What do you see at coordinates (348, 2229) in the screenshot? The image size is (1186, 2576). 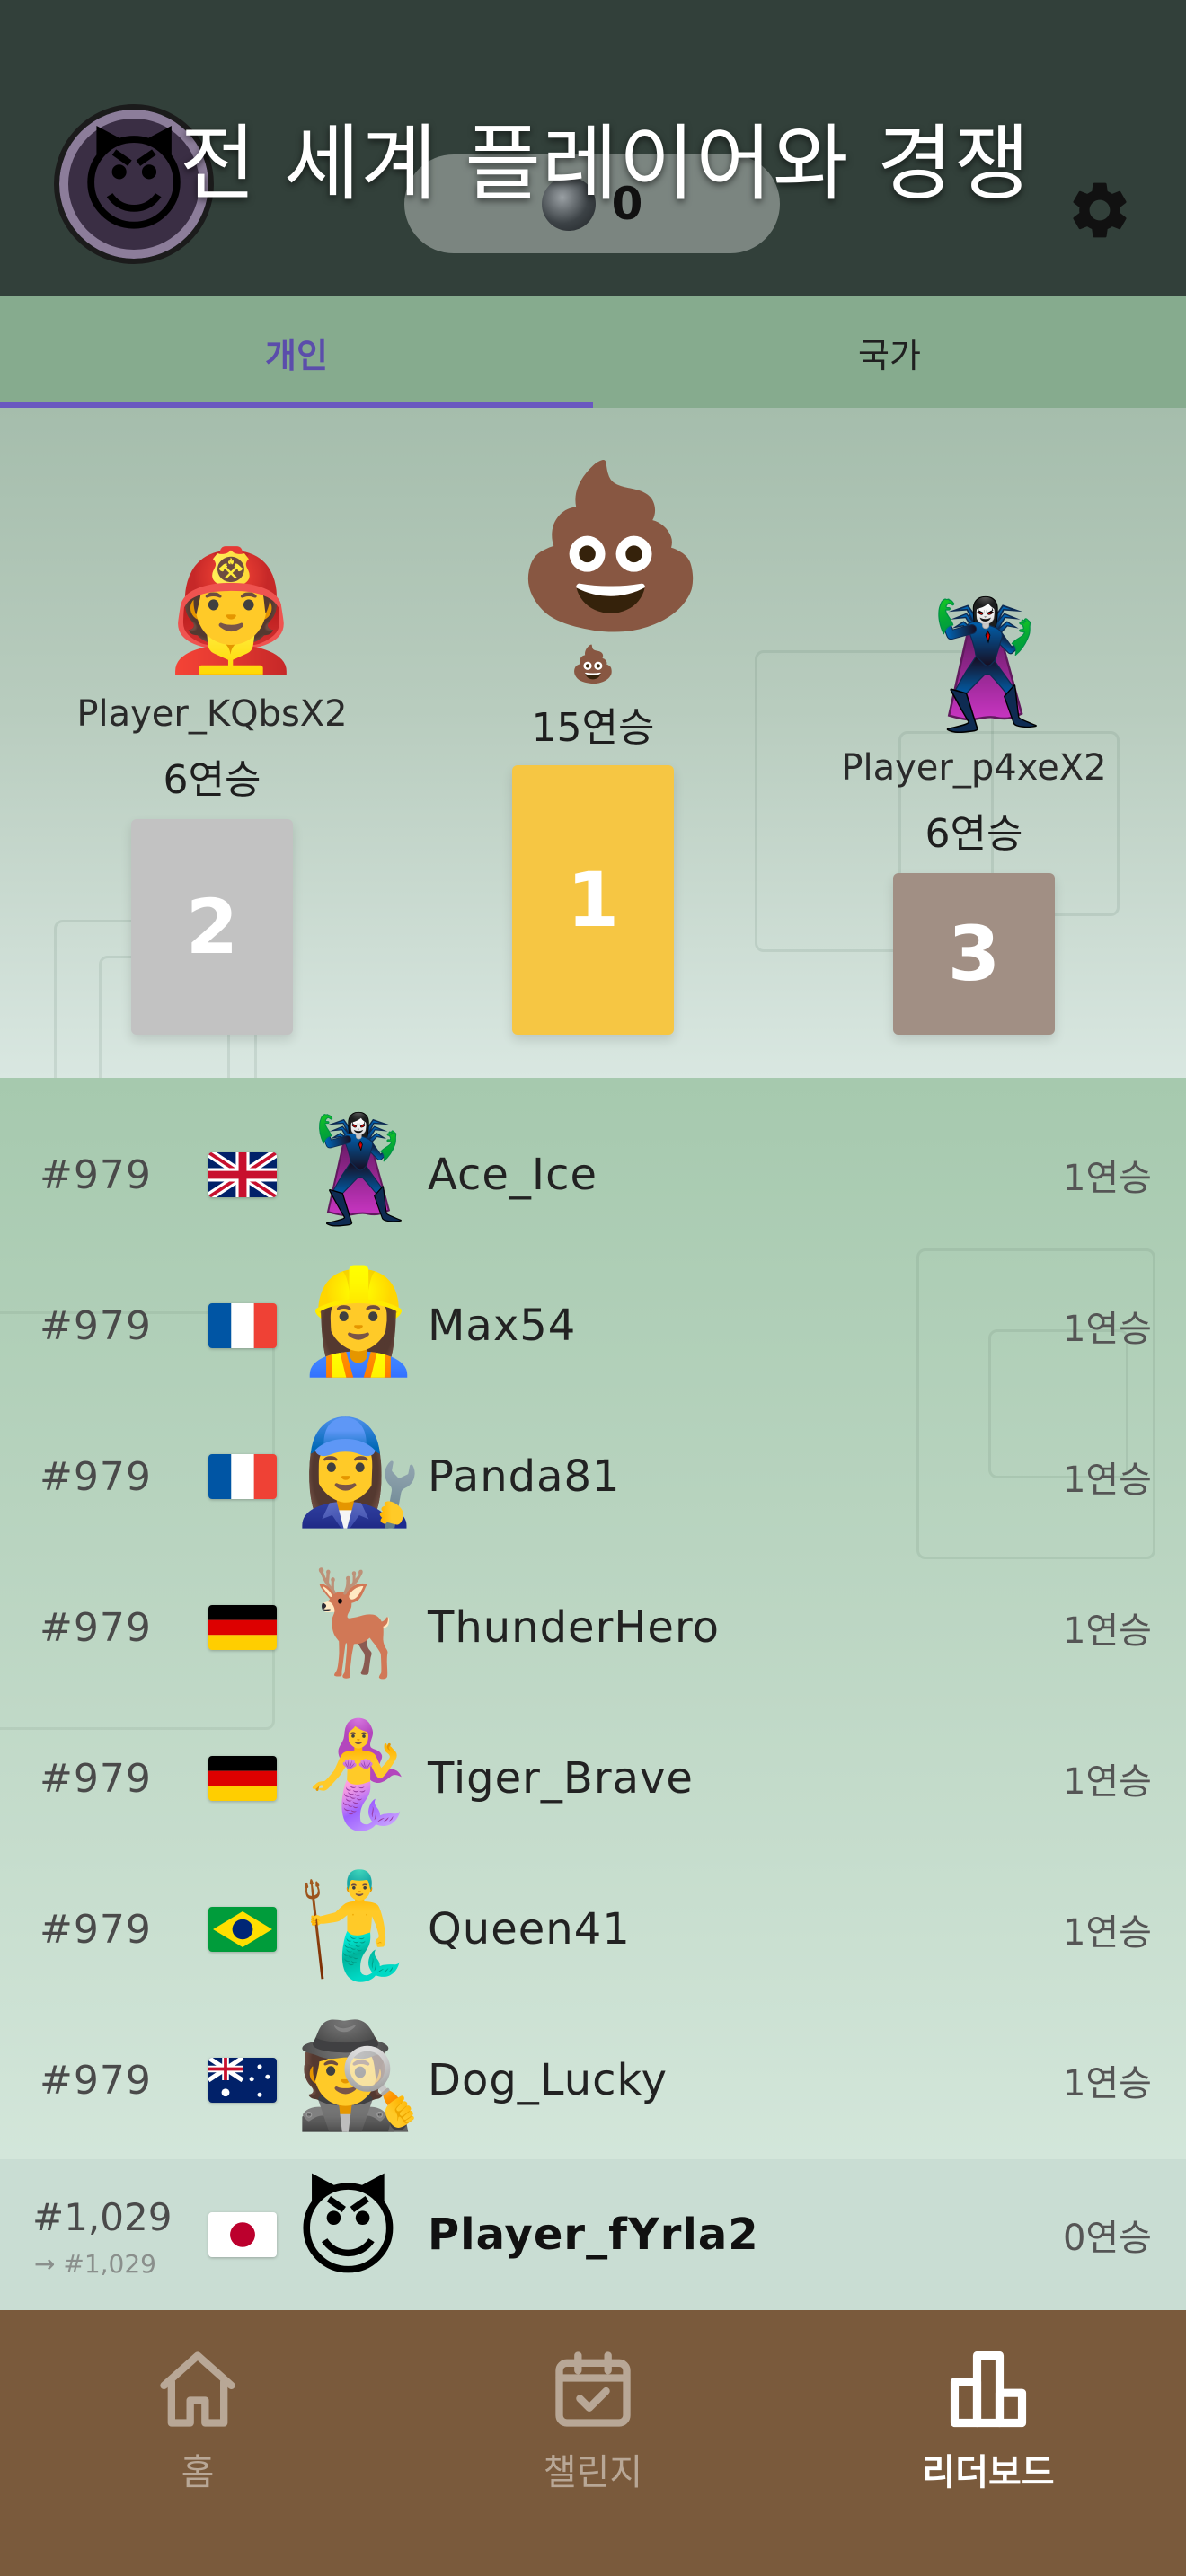 I see `my-avatar: 😈` at bounding box center [348, 2229].